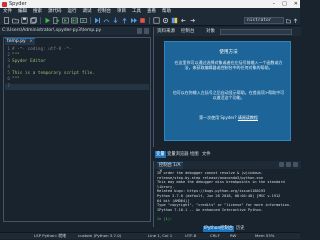  What do you see at coordinates (22, 11) in the screenshot?
I see `menu-edit: 编辑` at bounding box center [22, 11].